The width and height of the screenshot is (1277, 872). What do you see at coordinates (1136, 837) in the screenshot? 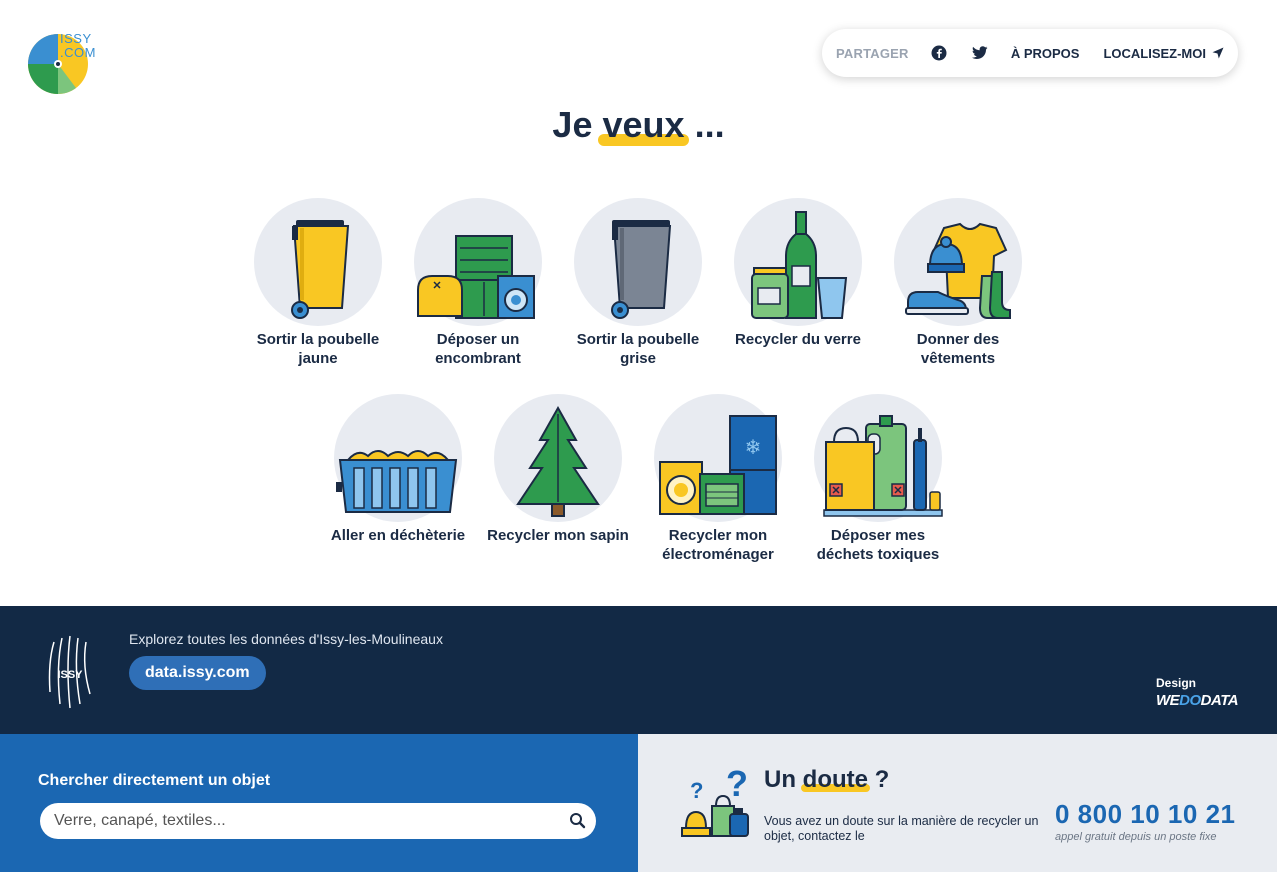
I see `phone-note: appel gratuit depuis un poste fixe` at bounding box center [1136, 837].